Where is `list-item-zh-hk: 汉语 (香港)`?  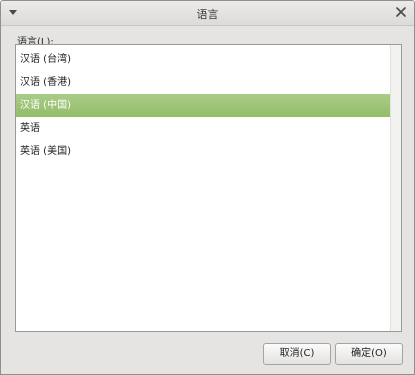
list-item-zh-hk: 汉语 (香港) is located at coordinates (203, 82).